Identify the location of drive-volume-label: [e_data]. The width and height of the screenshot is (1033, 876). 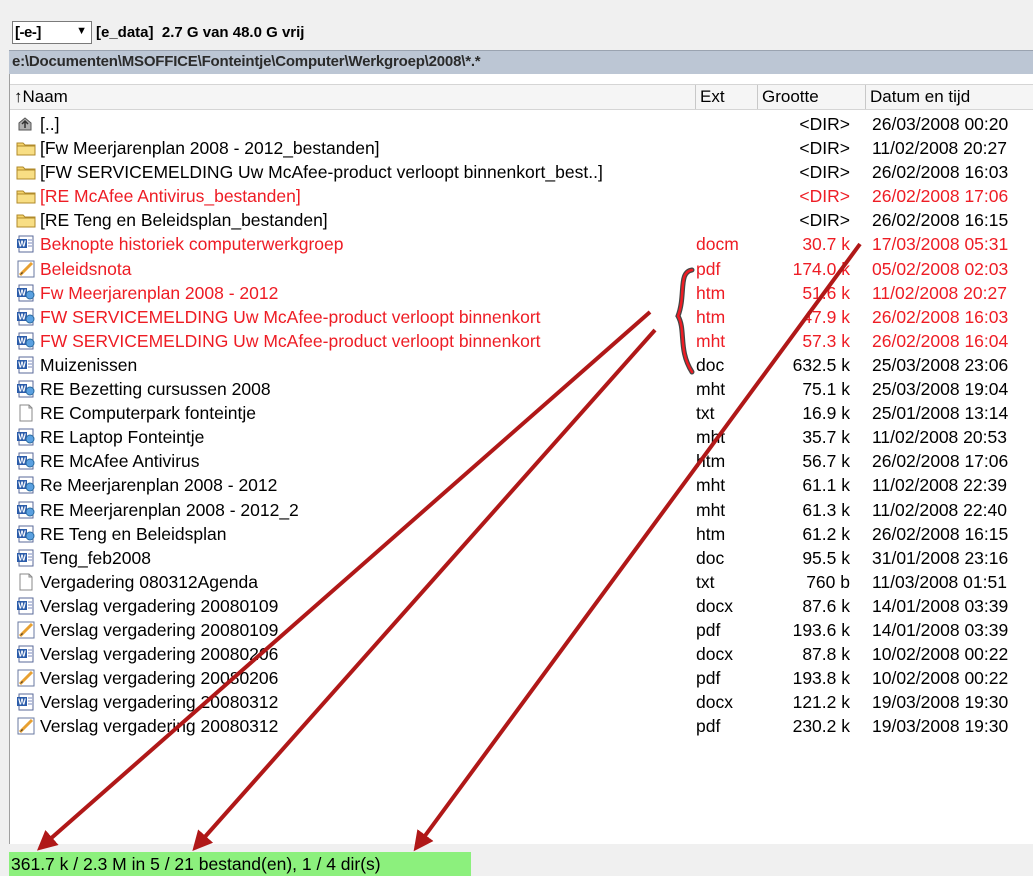
(125, 32).